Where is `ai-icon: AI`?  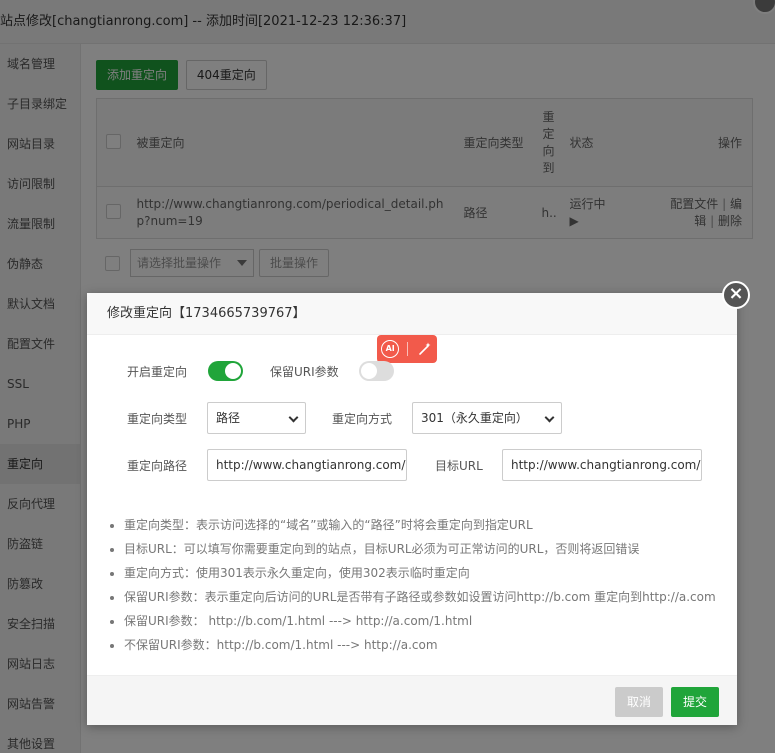
ai-icon: AI is located at coordinates (390, 349).